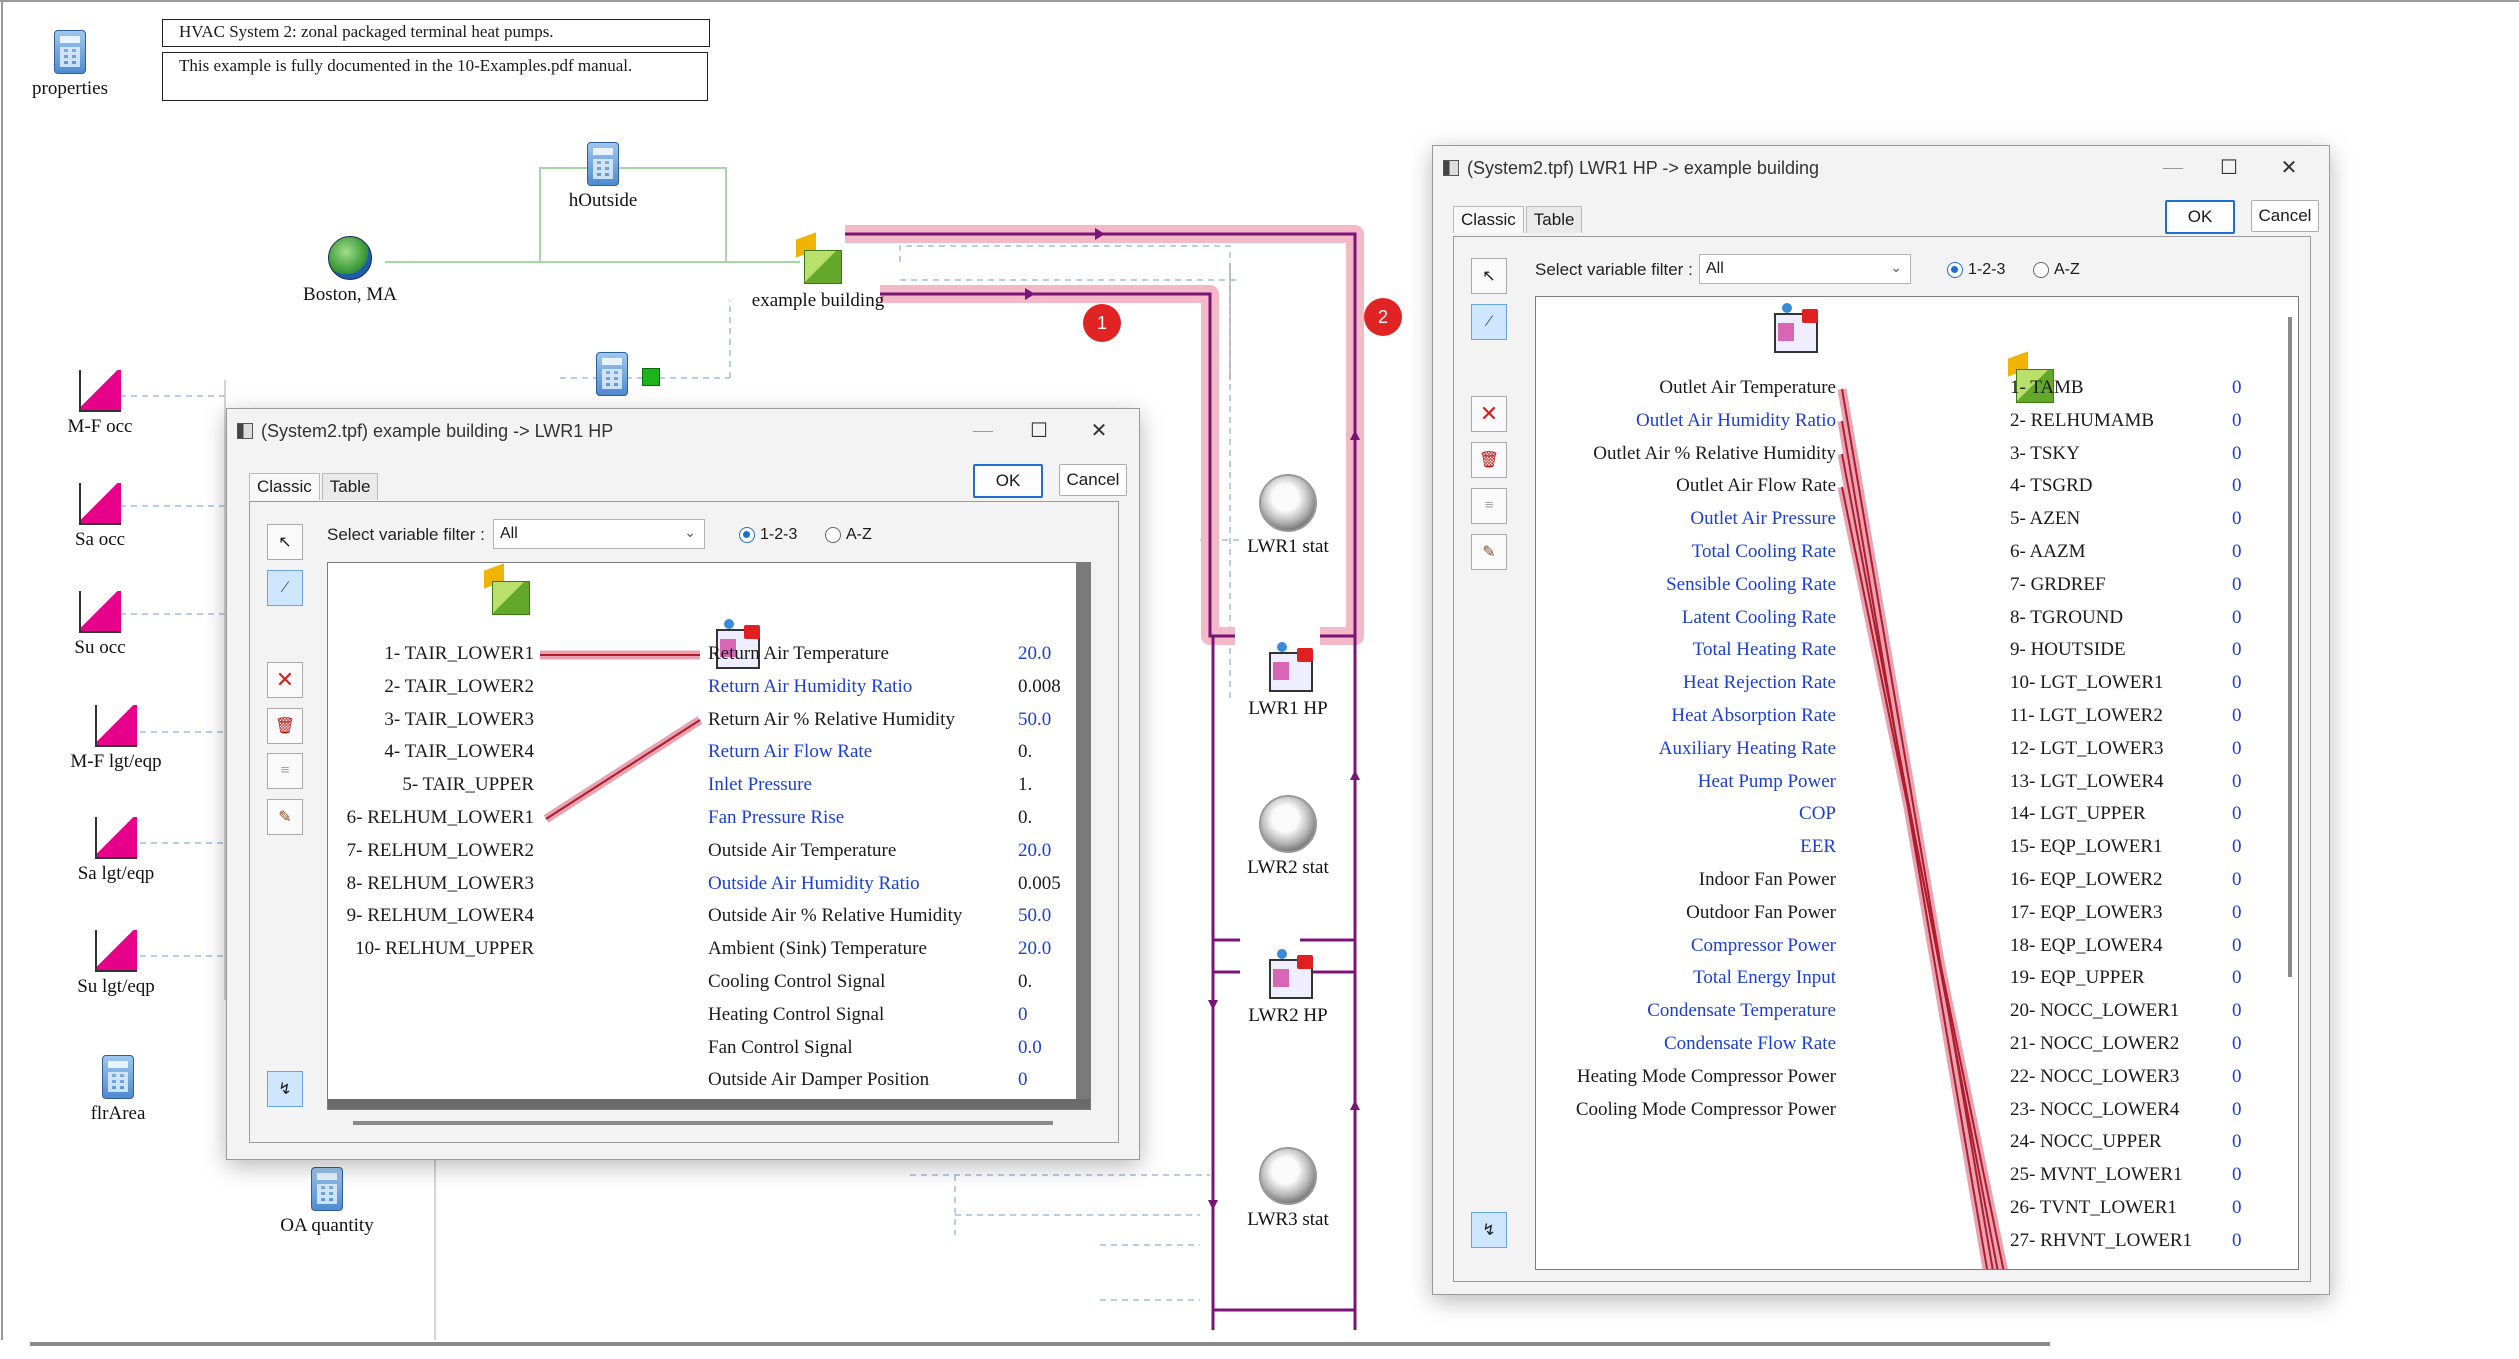 Image resolution: width=2519 pixels, height=1359 pixels. I want to click on input-variable: 14- LGT_UPPER, so click(2078, 814).